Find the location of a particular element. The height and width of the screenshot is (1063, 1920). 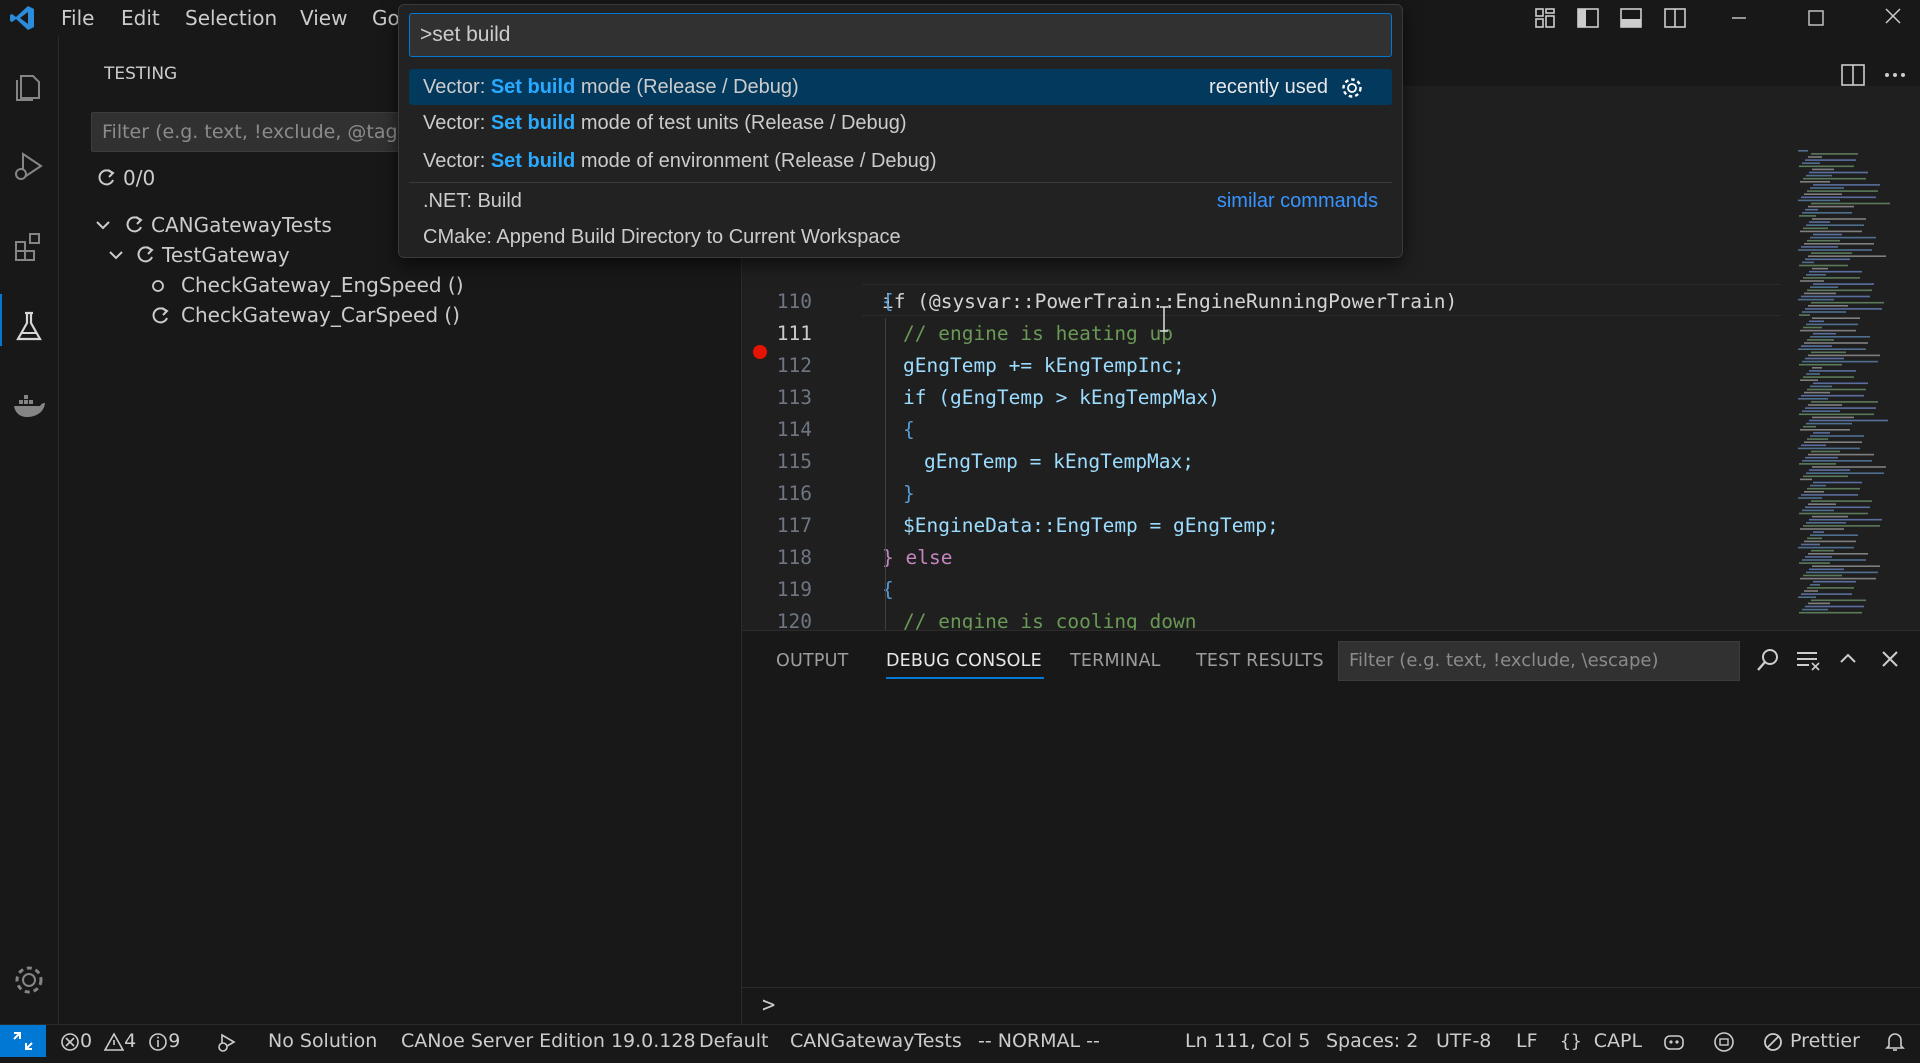

eol-status: LF is located at coordinates (1527, 1041).